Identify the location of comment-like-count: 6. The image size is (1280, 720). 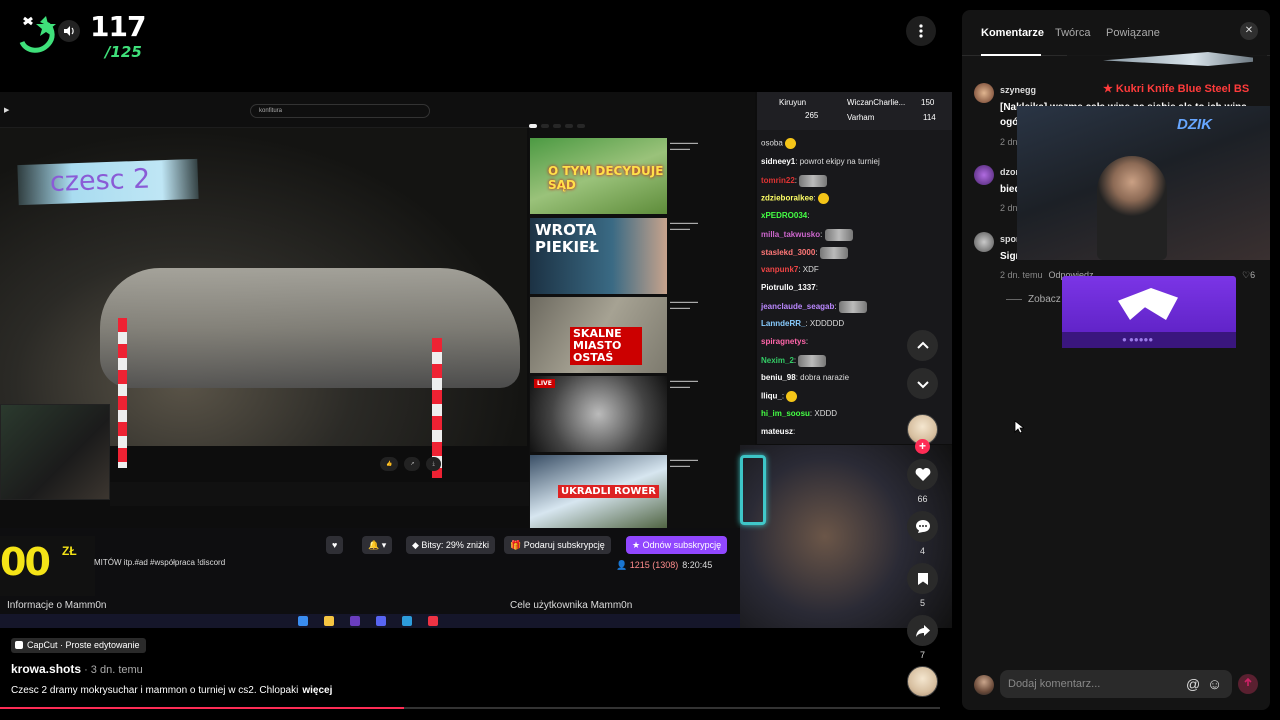
(1253, 275).